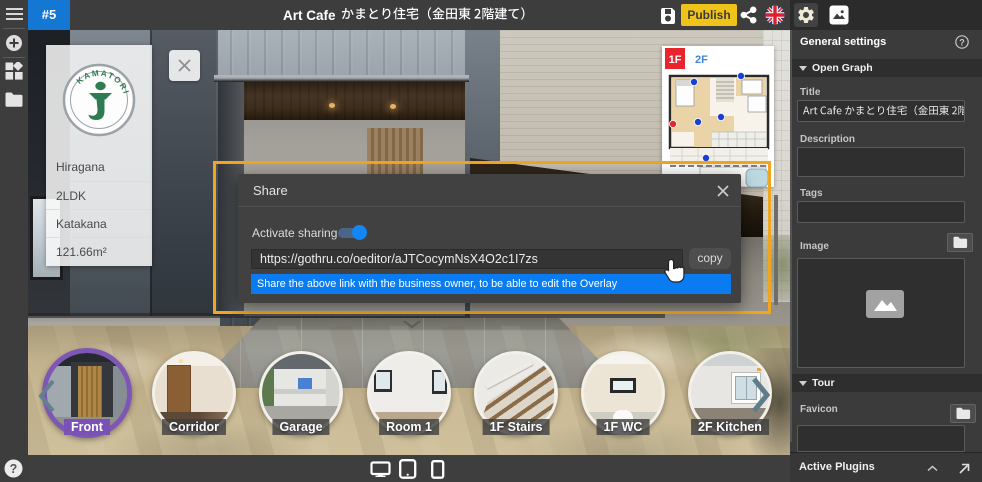  I want to click on svg-text: 2F, so click(701, 60).